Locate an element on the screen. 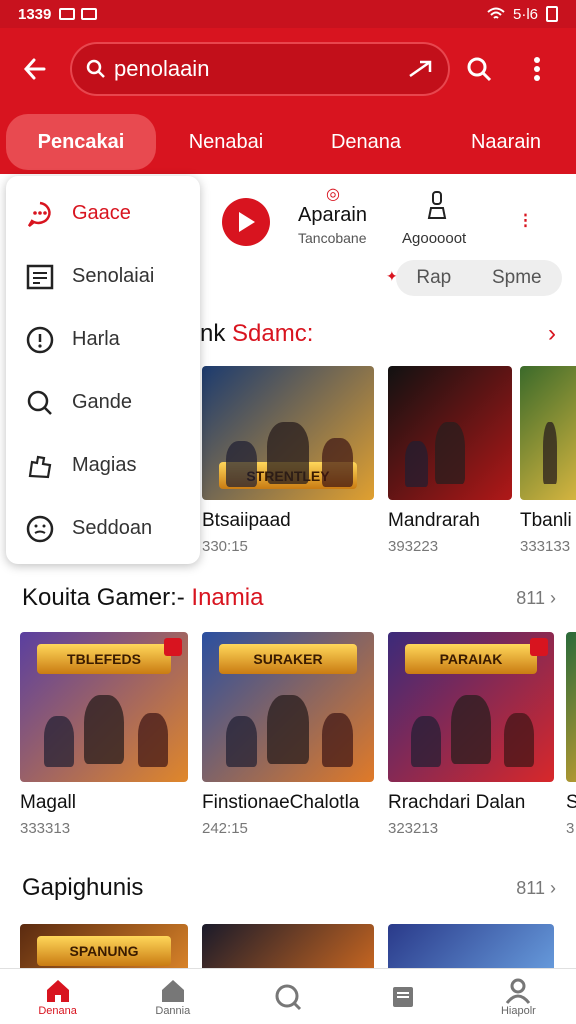 This screenshot has height=1024, width=576. game-thumbnail: STRENTLEY is located at coordinates (288, 433).